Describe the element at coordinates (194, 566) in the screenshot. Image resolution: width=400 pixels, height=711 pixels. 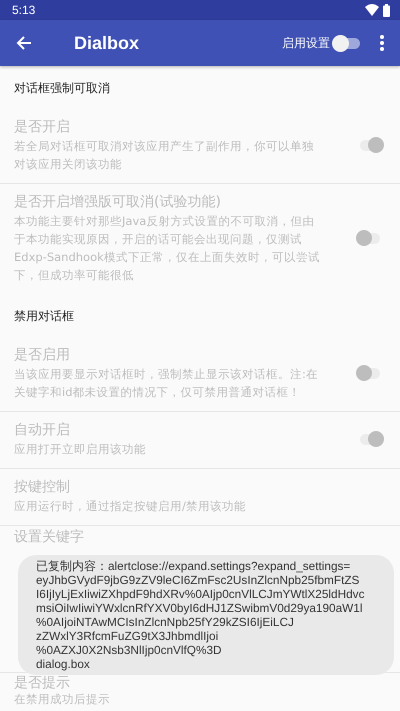
I see `toast-text: 已复制内容：alertclose://expand.settings?expand_settings=` at that location.